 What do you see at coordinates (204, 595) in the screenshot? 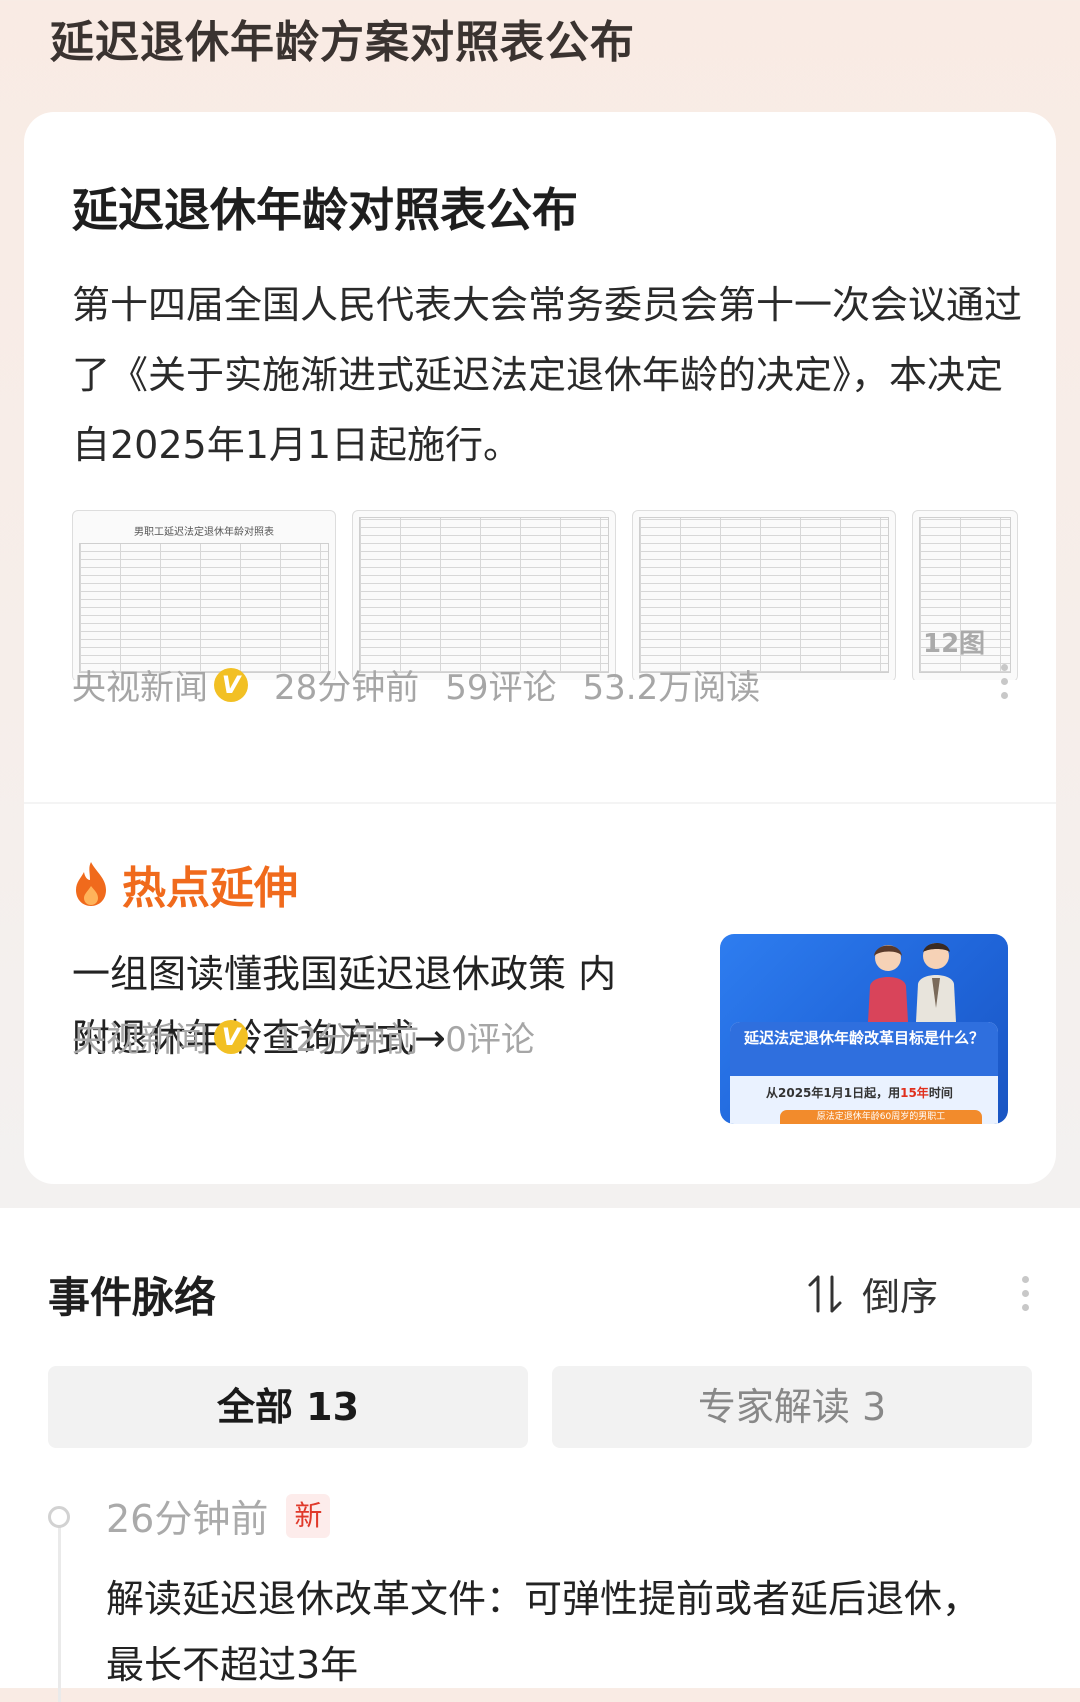
I see `gallery-image-1: 男职工延迟法定退休年龄对照表` at bounding box center [204, 595].